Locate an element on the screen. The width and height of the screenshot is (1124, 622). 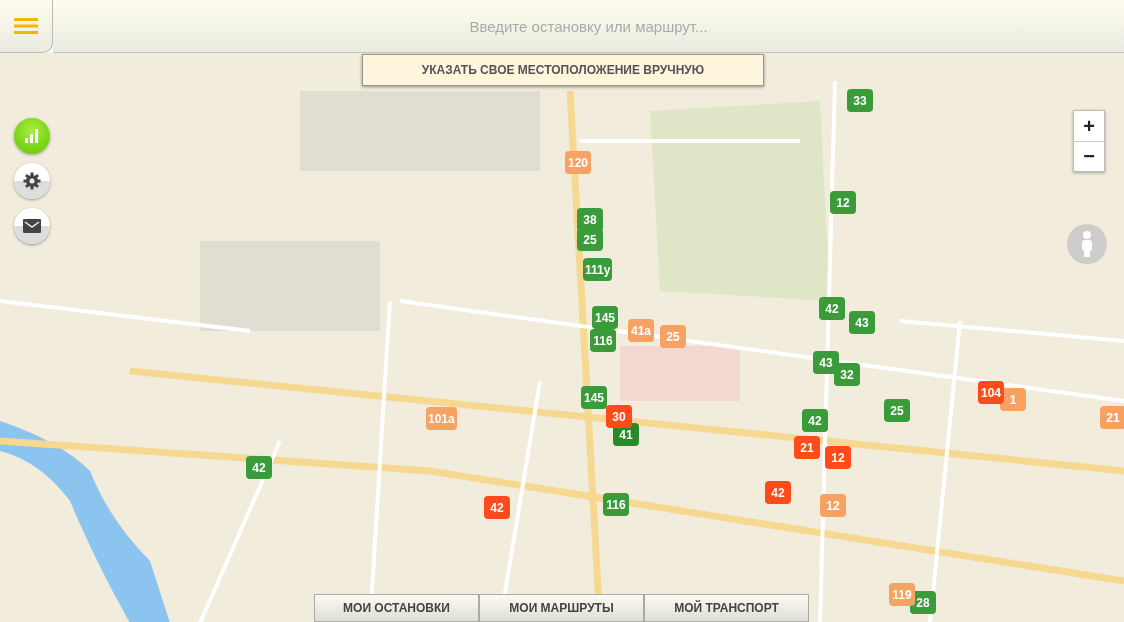
route-number-marker: 104 is located at coordinates (991, 392).